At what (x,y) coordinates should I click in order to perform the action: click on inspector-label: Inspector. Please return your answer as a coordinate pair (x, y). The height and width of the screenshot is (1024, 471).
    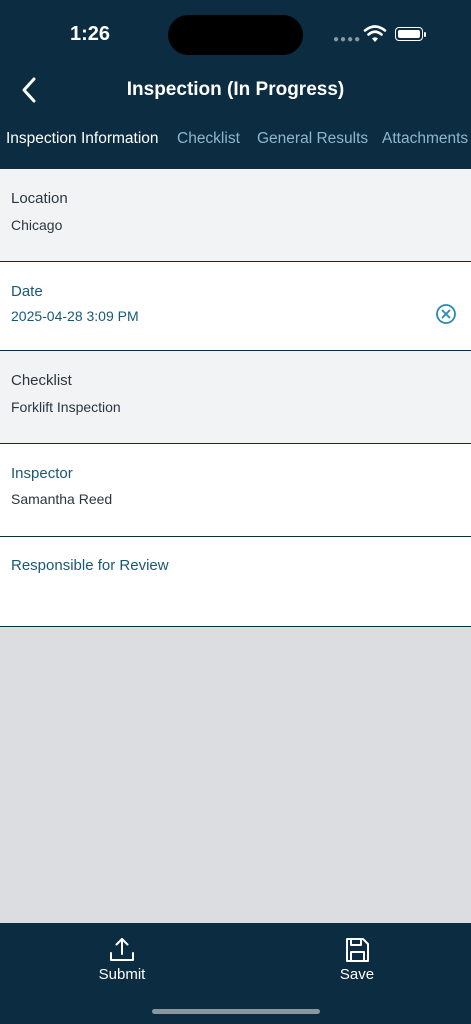
    Looking at the image, I should click on (42, 473).